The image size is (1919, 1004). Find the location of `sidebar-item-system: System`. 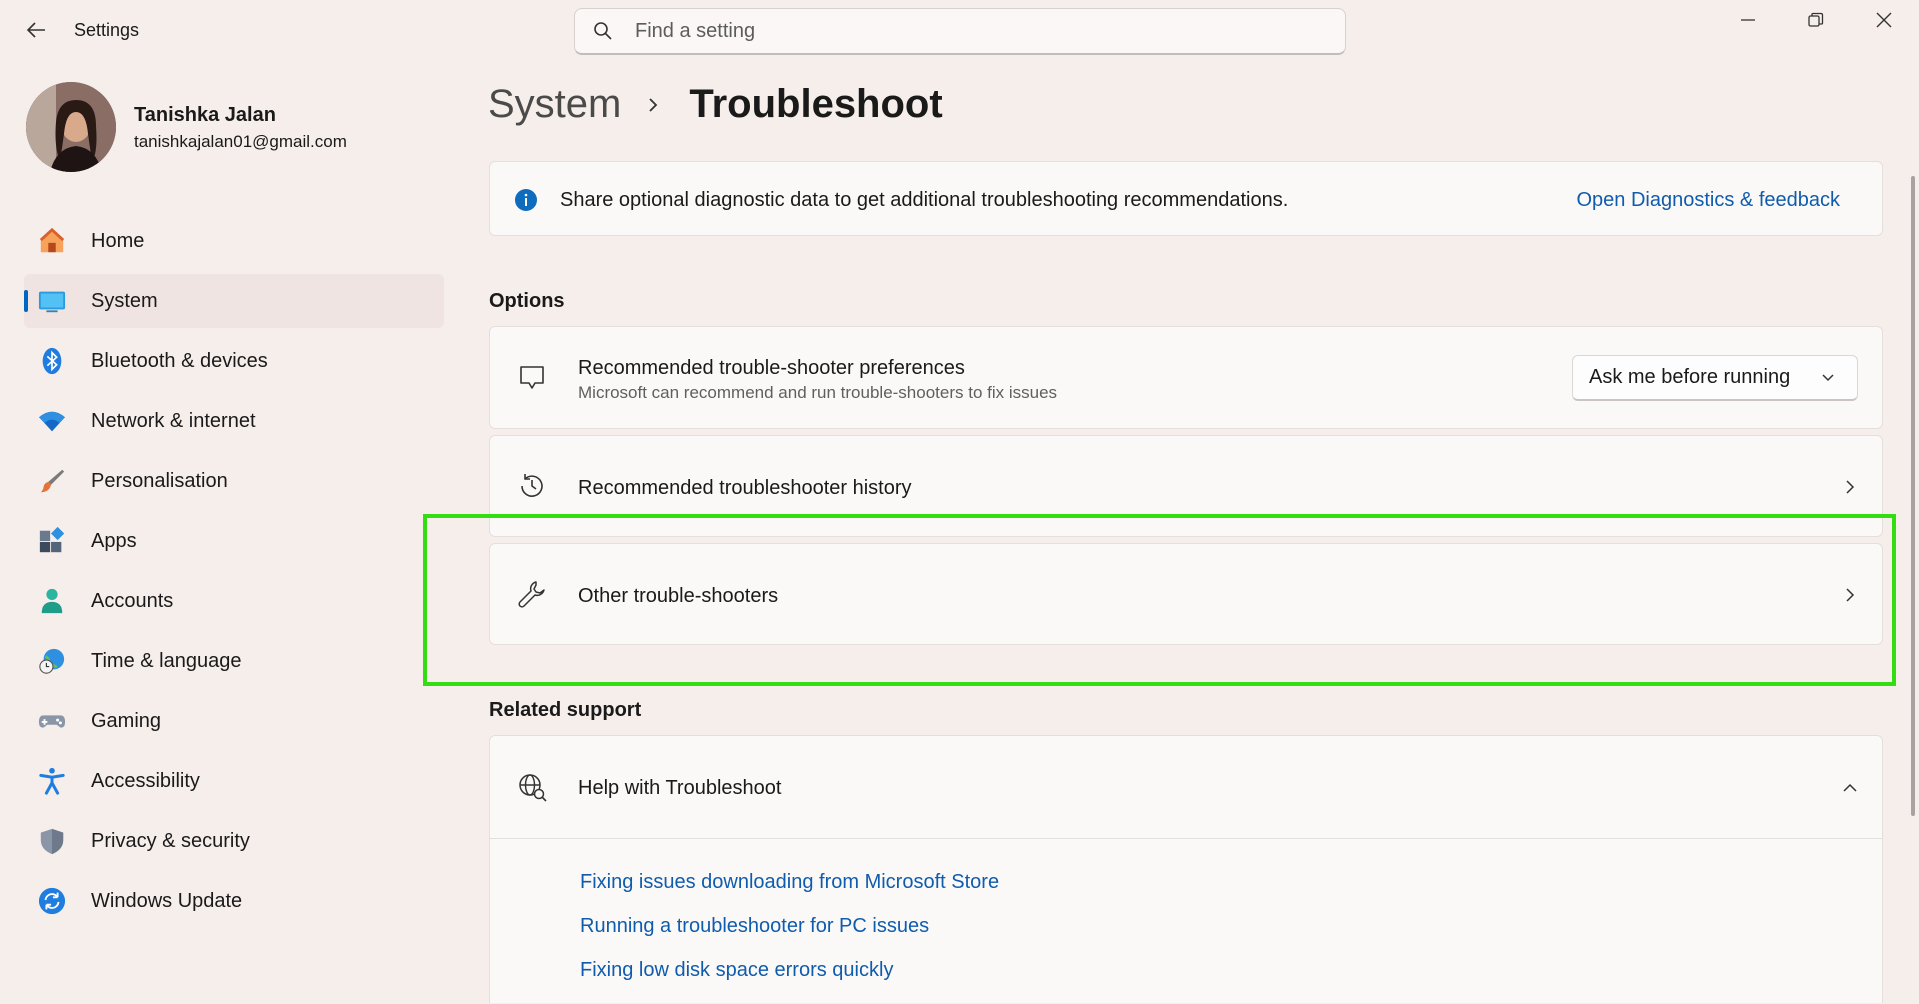

sidebar-item-system: System is located at coordinates (234, 301).